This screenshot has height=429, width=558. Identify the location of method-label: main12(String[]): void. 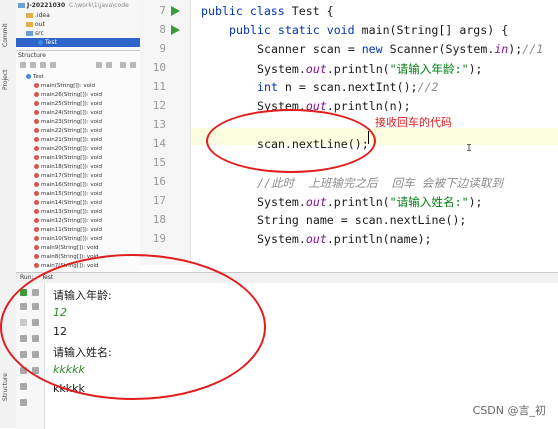
(71, 221).